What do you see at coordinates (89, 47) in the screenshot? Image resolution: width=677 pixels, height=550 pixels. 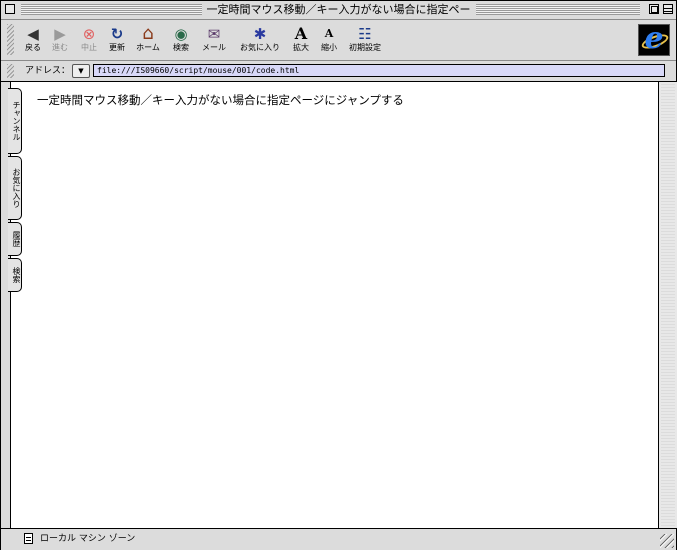 I see `stop-label: 中止` at bounding box center [89, 47].